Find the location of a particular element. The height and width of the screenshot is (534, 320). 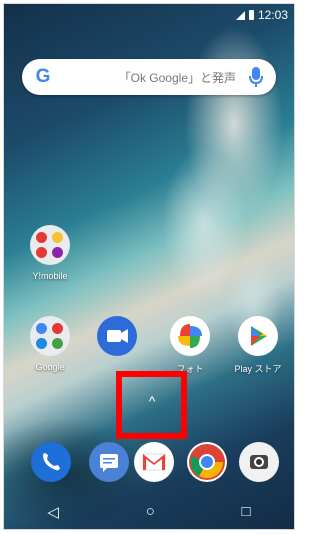

folder-ymobile-icon is located at coordinates (50, 245).